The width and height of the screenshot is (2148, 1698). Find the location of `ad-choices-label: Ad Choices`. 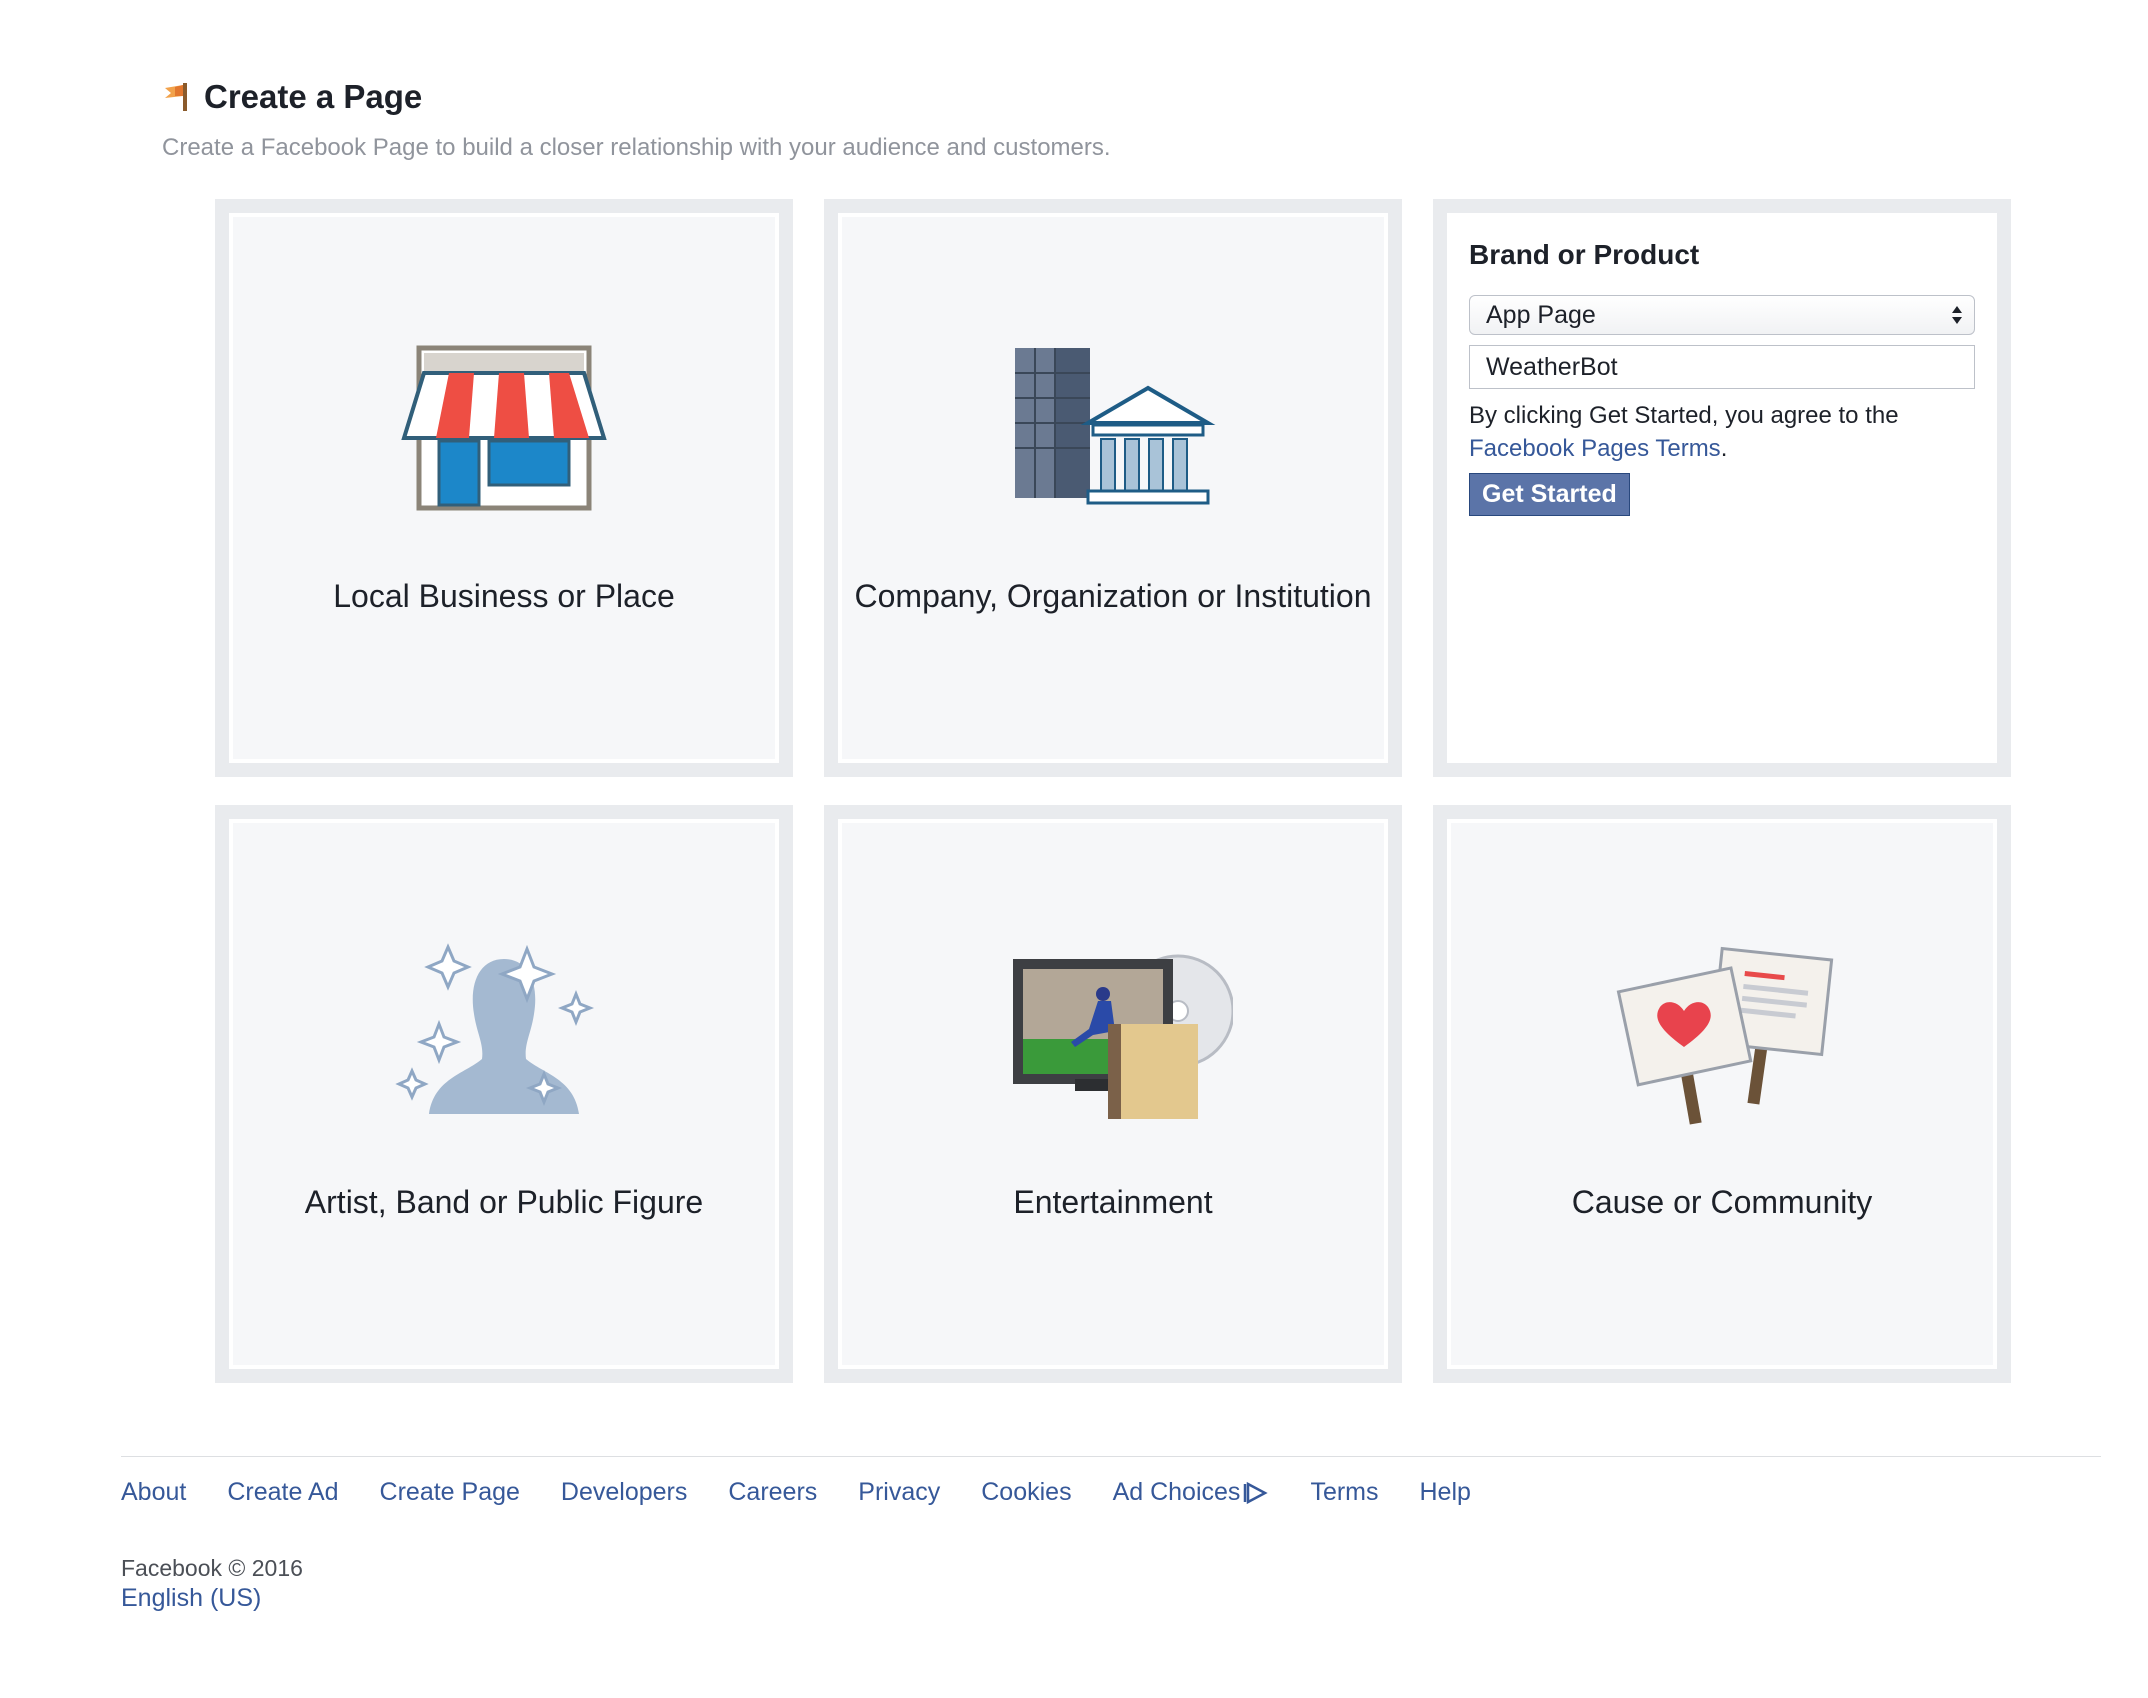

ad-choices-label: Ad Choices is located at coordinates (1176, 1492).